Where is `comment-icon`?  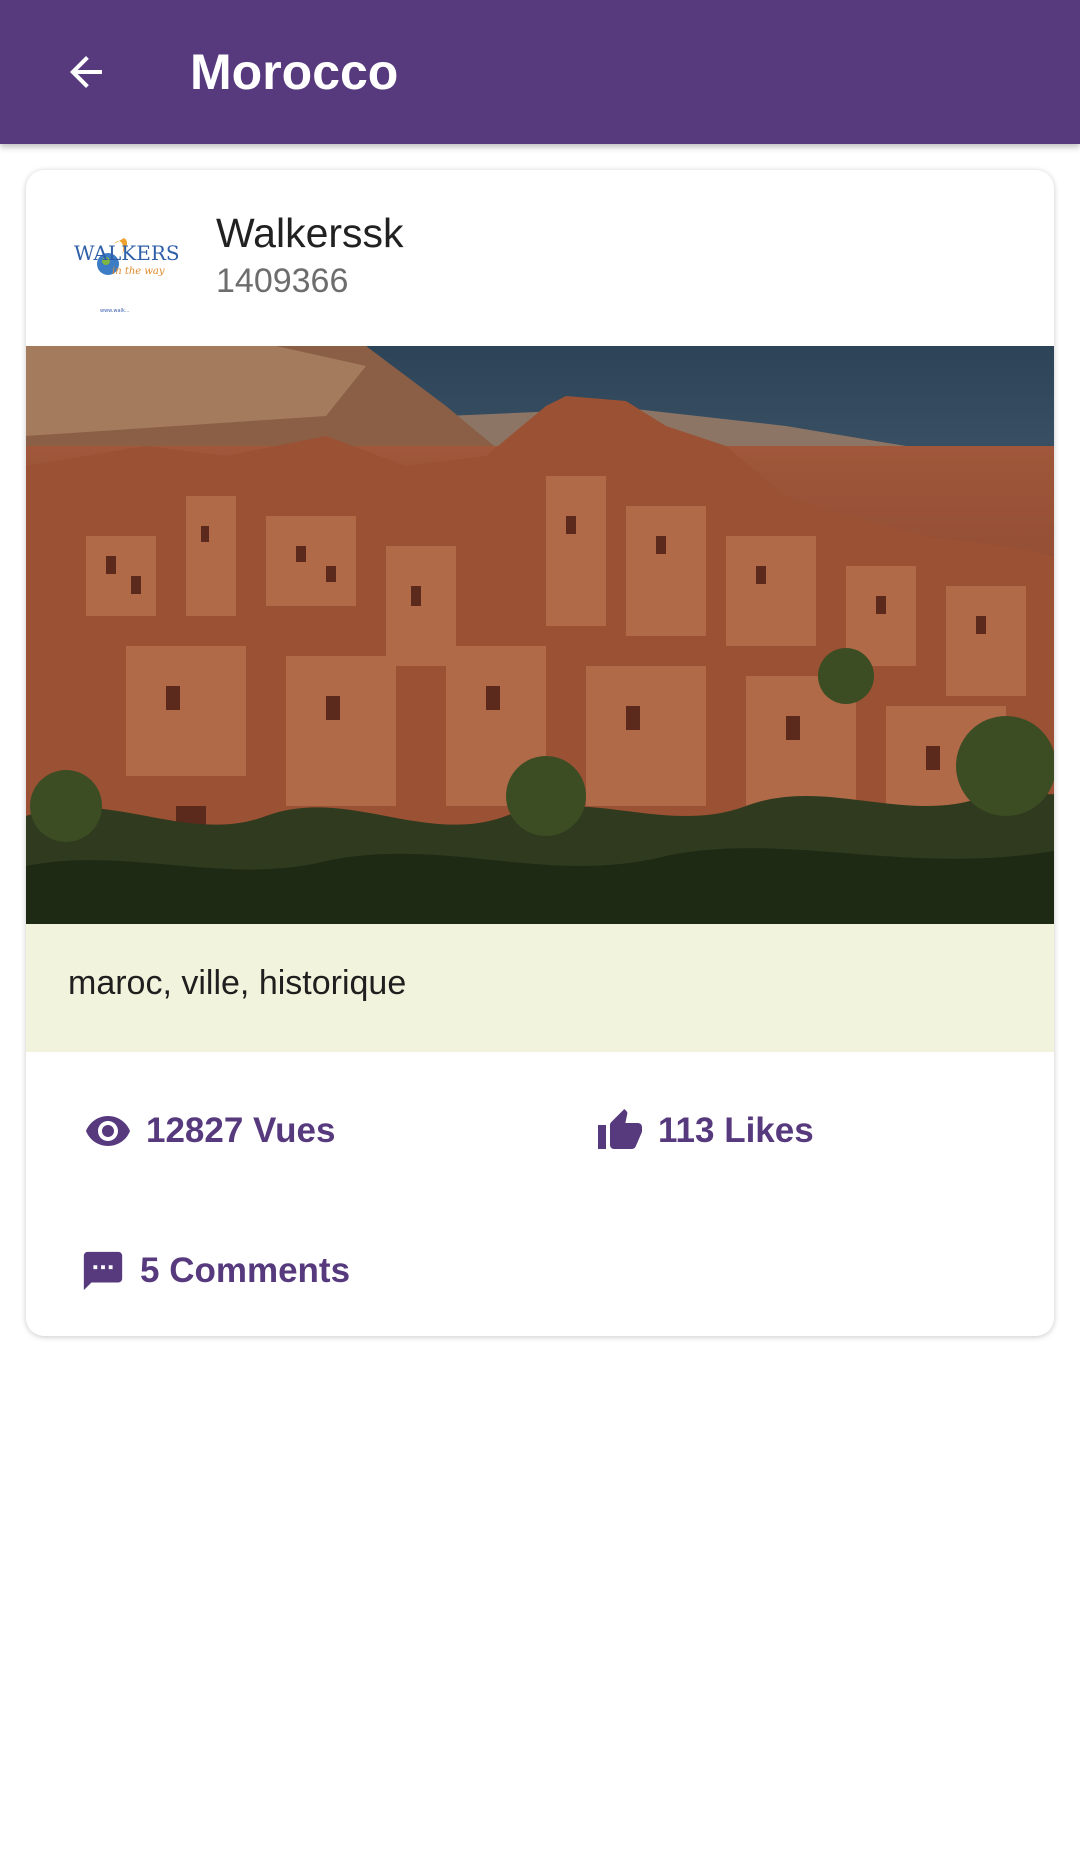 comment-icon is located at coordinates (103, 1271).